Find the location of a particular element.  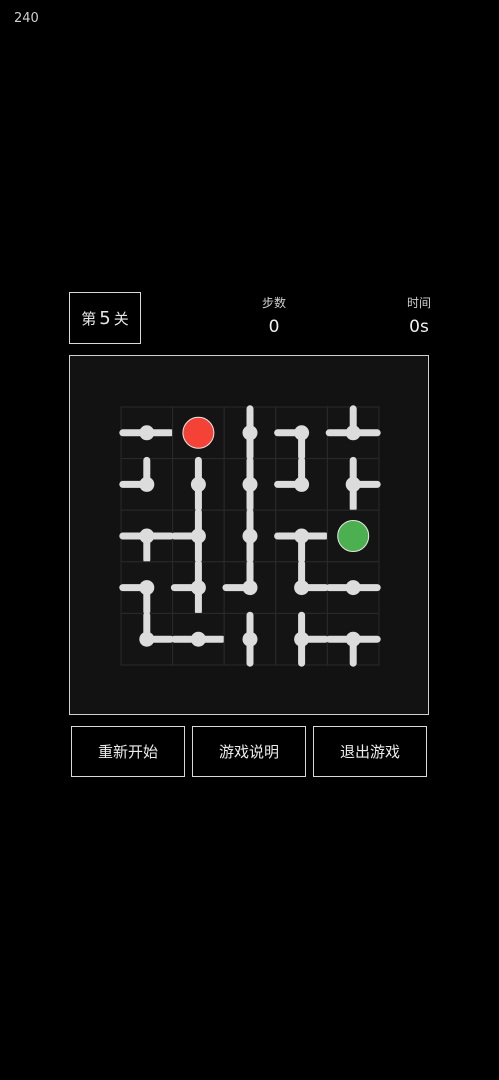

start-node is located at coordinates (198, 432).